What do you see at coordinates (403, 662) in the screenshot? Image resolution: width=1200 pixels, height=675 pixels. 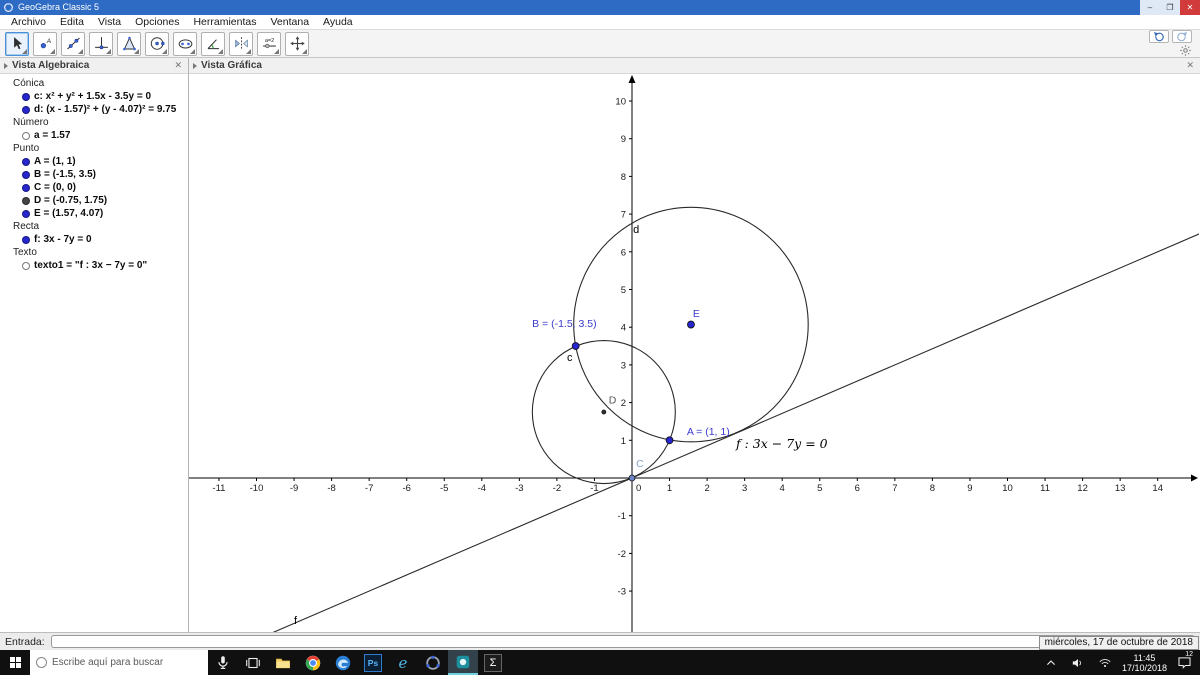 I see `internet-explorer-button: e` at bounding box center [403, 662].